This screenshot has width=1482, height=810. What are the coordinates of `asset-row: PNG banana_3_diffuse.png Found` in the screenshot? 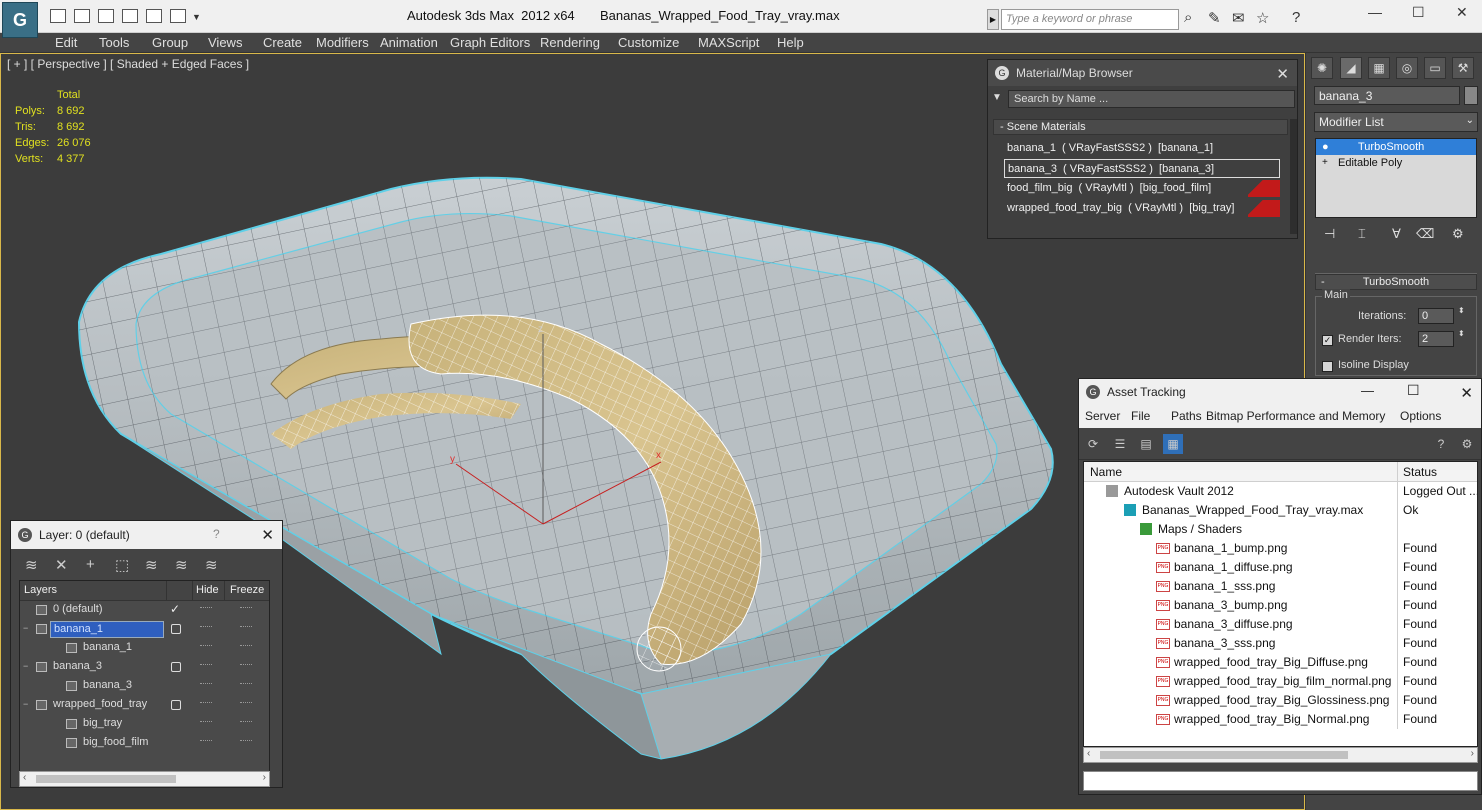 It's located at (1280, 624).